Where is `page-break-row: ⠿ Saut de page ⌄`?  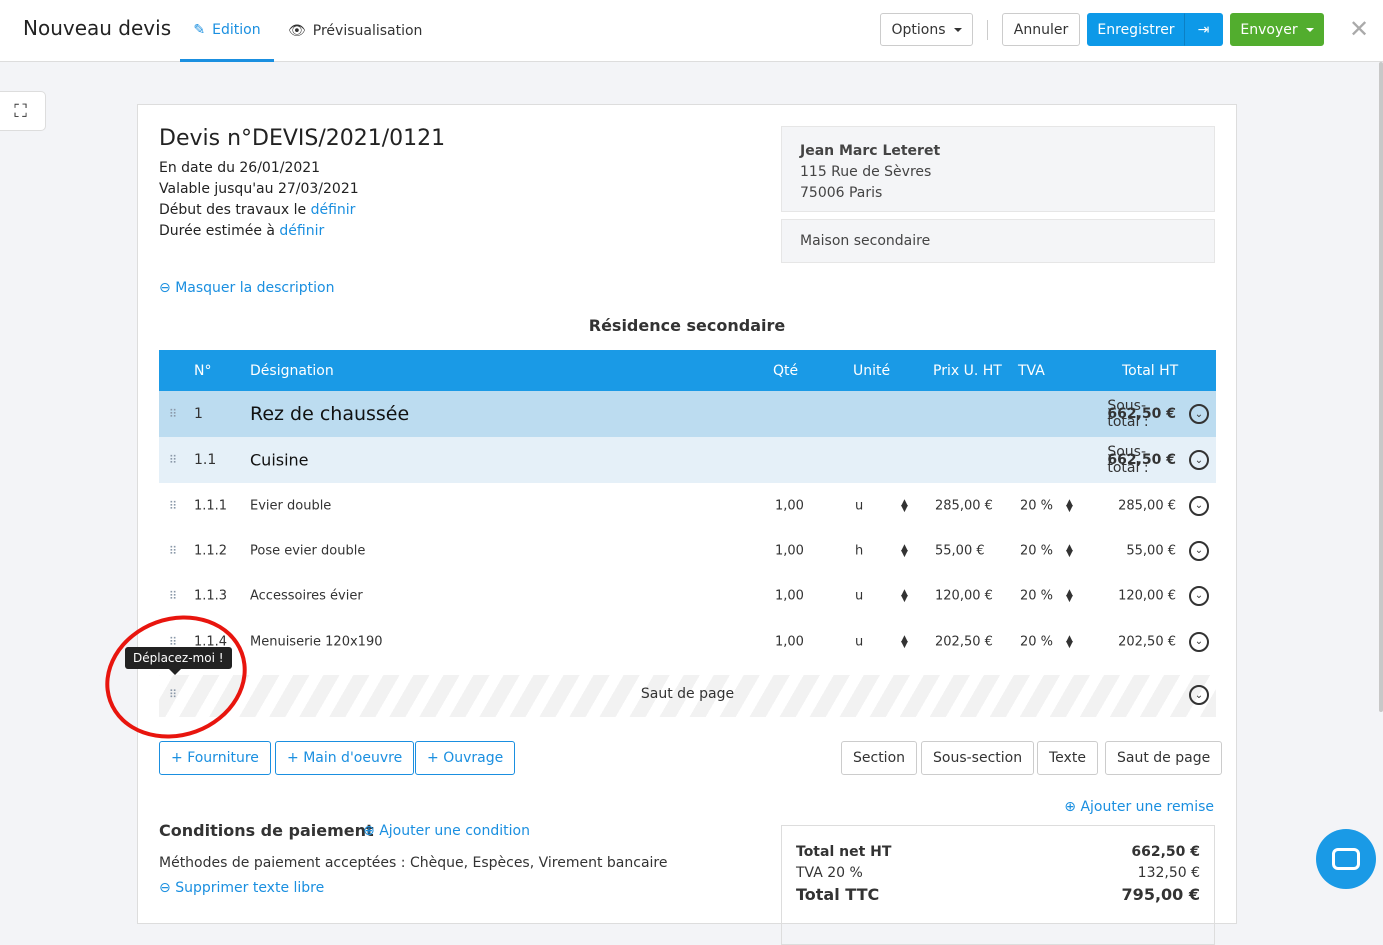
page-break-row: ⠿ Saut de page ⌄ is located at coordinates (687, 696).